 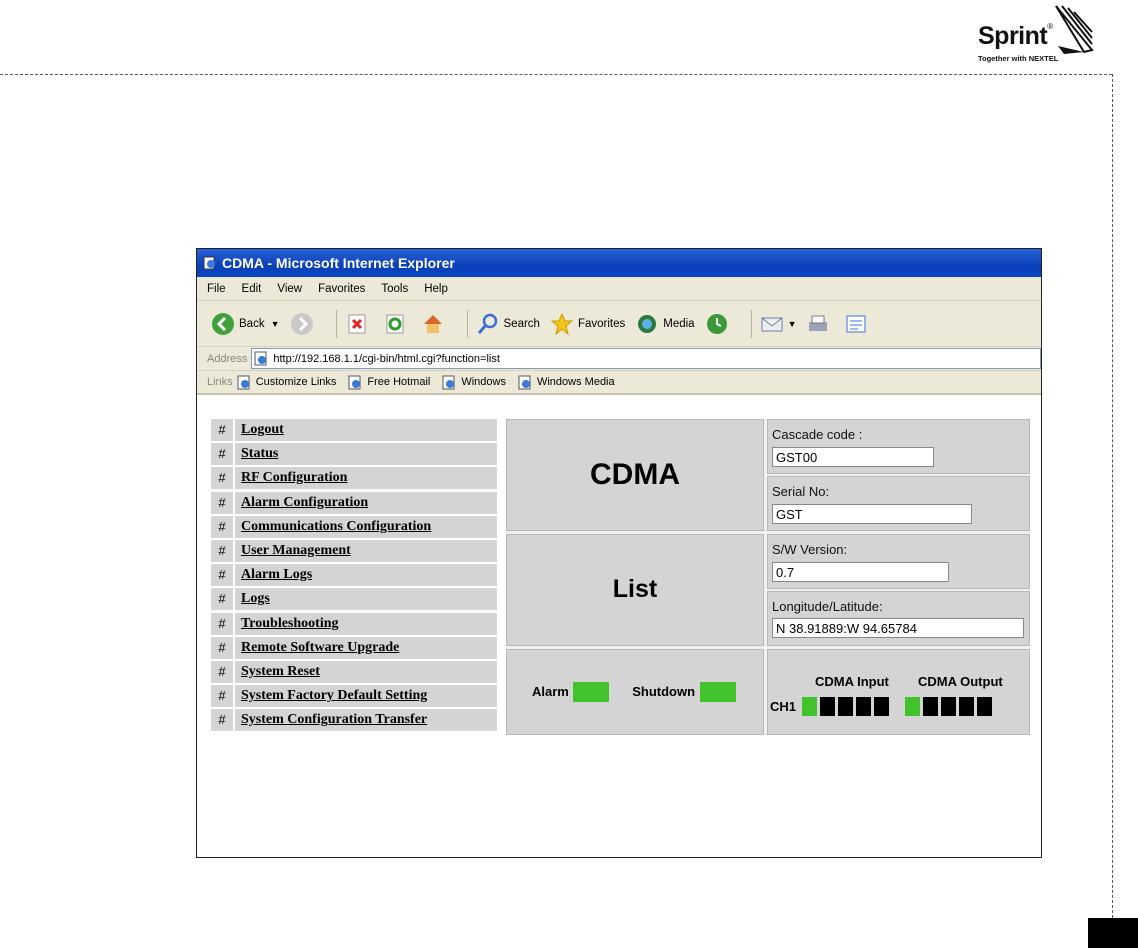 I want to click on history-icon, so click(x=716, y=323).